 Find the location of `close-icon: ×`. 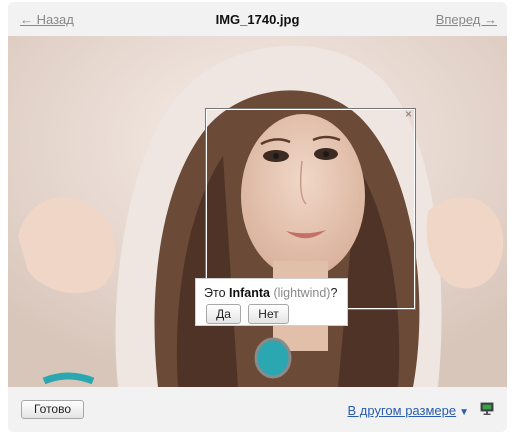

close-icon: × is located at coordinates (408, 114).